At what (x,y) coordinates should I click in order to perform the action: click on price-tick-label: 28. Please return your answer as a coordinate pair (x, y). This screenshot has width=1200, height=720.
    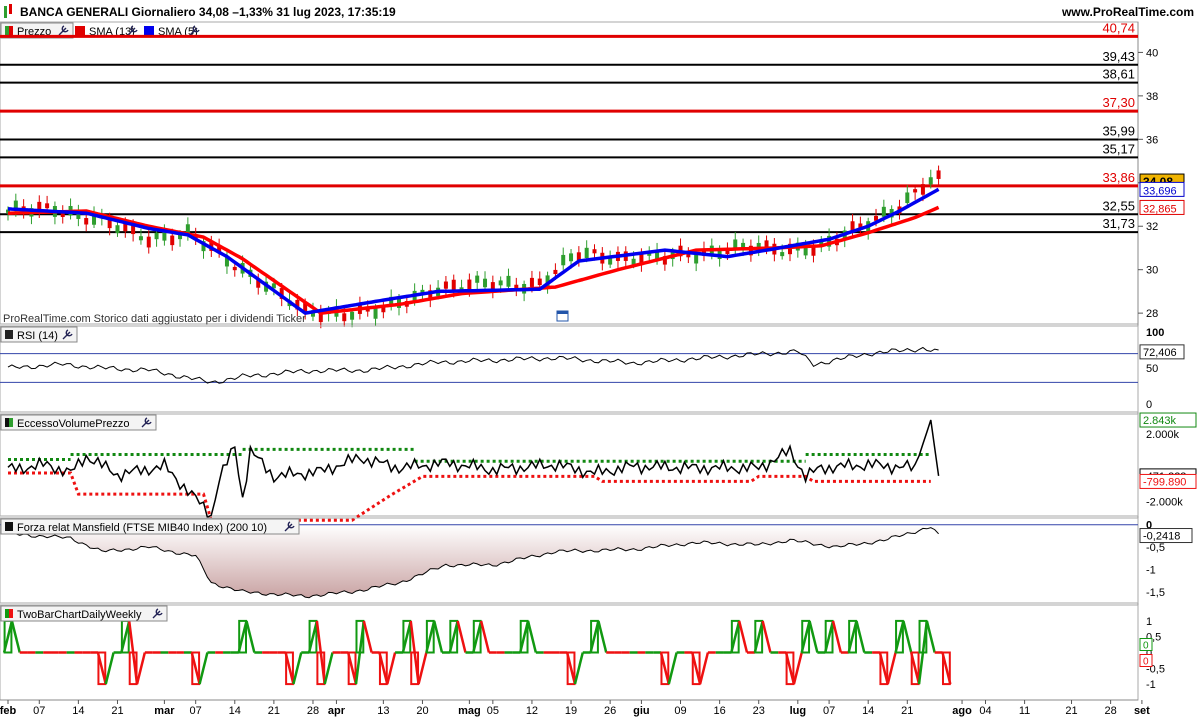
    Looking at the image, I should click on (1152, 314).